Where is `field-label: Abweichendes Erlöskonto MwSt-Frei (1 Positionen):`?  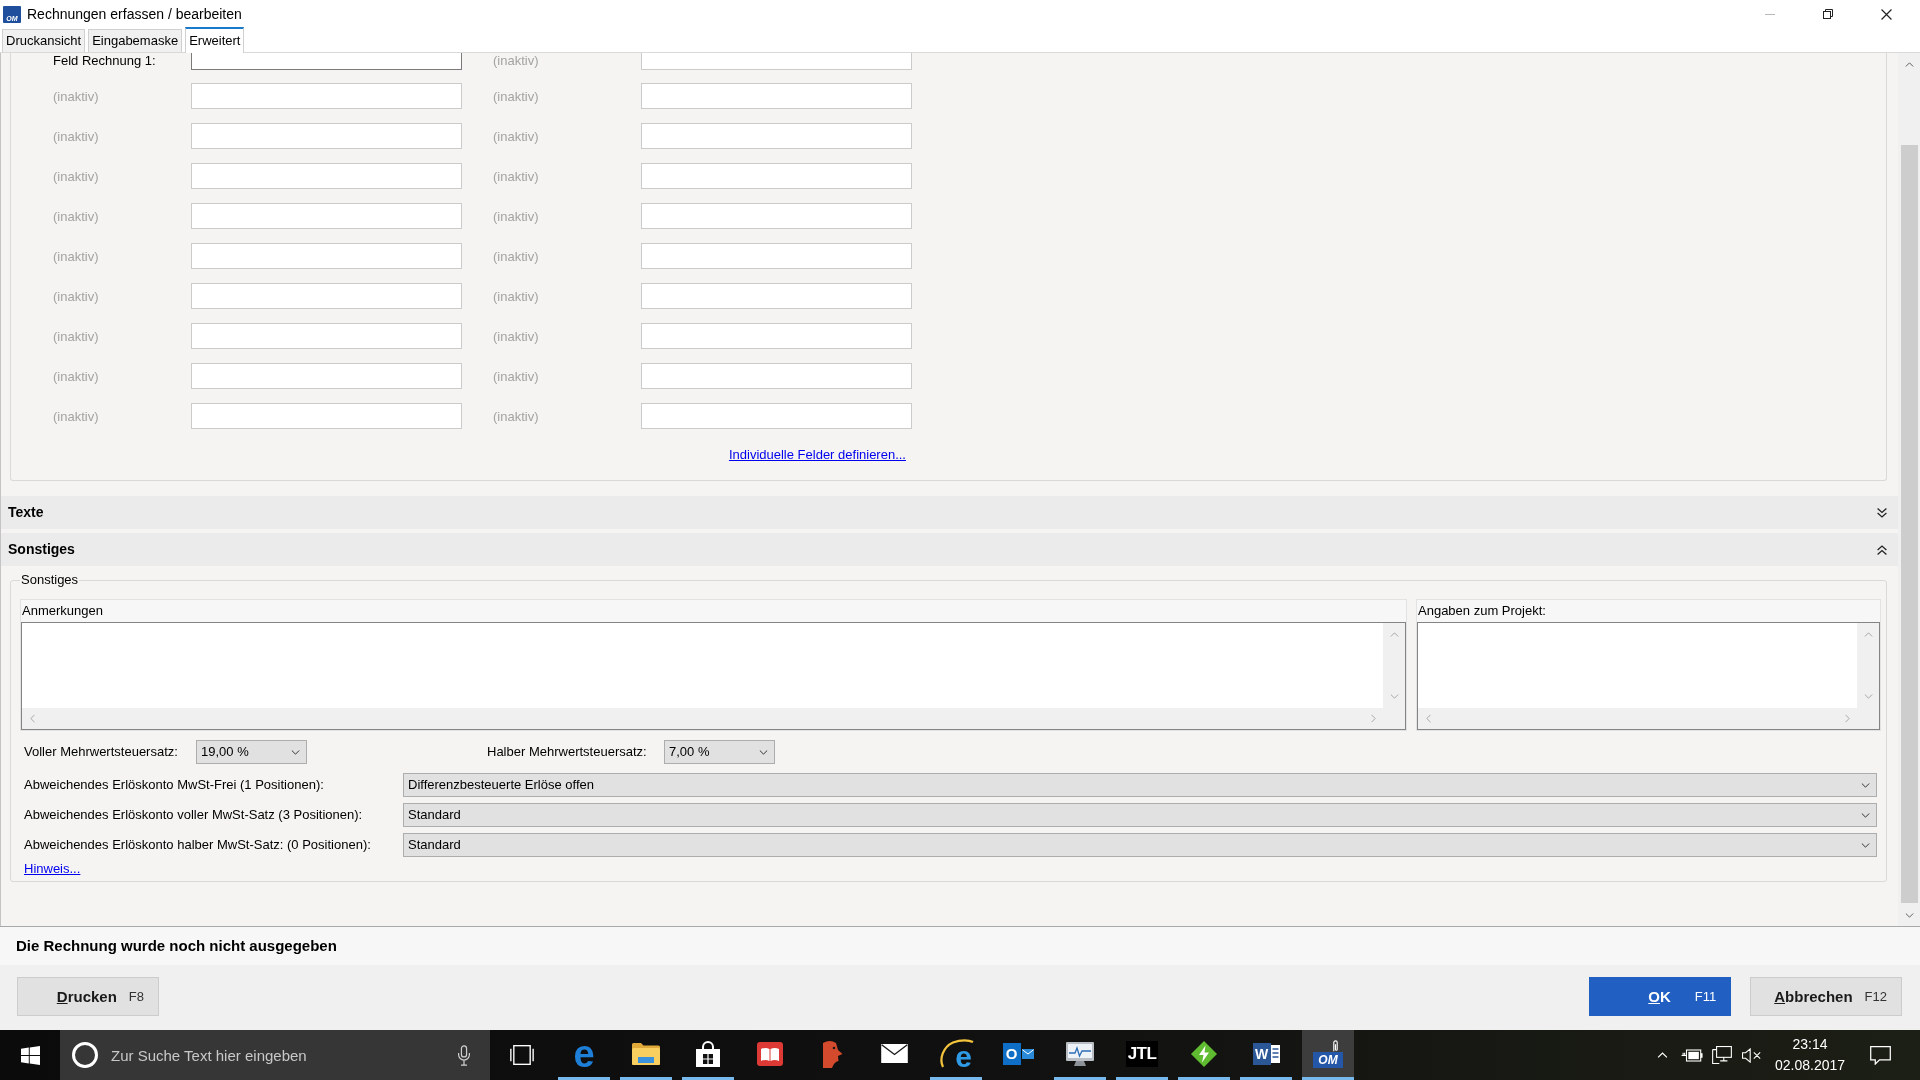 field-label: Abweichendes Erlöskonto MwSt-Frei (1 Positionen): is located at coordinates (174, 785).